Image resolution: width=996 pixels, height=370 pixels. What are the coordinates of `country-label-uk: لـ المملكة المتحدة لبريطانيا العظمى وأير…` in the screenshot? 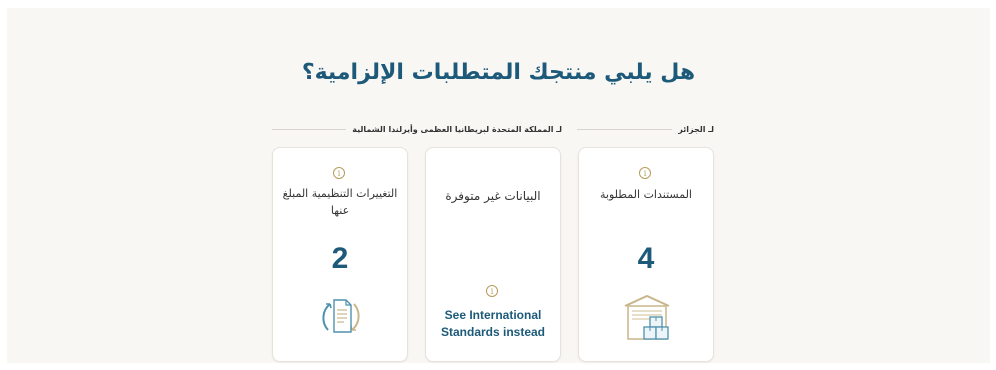 It's located at (417, 129).